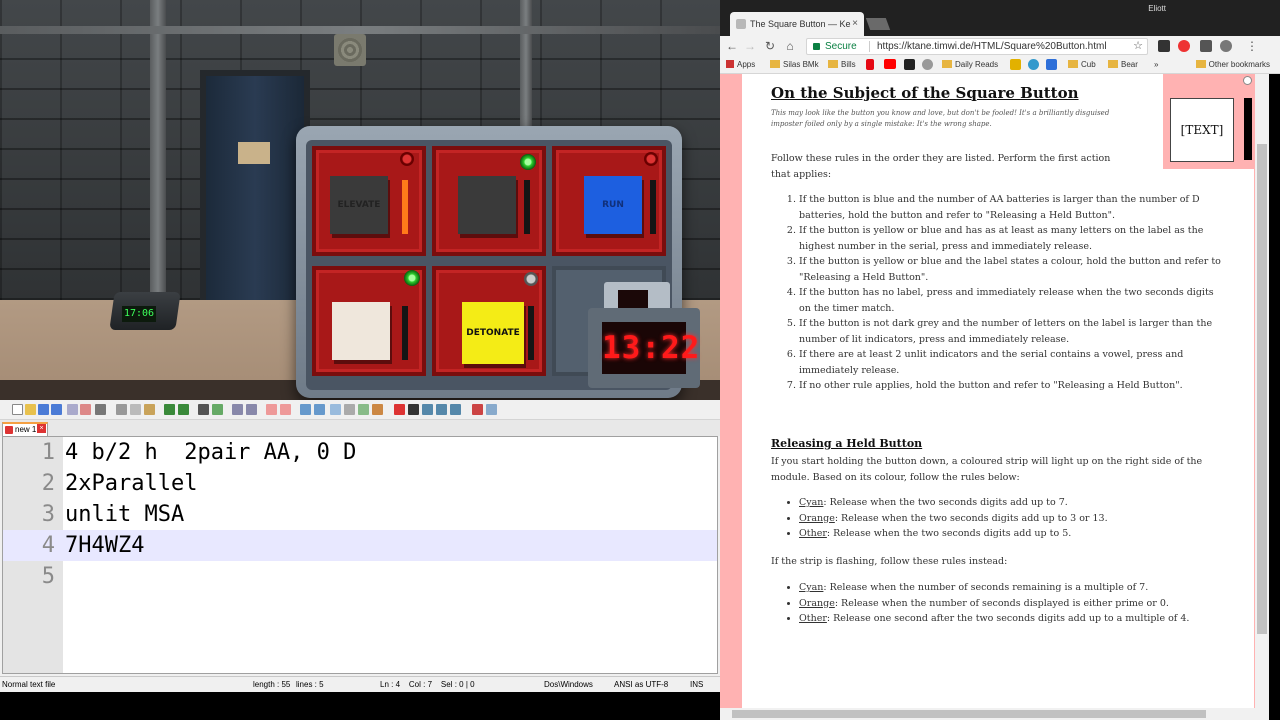 The width and height of the screenshot is (1280, 720). I want to click on editor-line: 1 4 b/2 h 2pair AA, 0 D, so click(360, 452).